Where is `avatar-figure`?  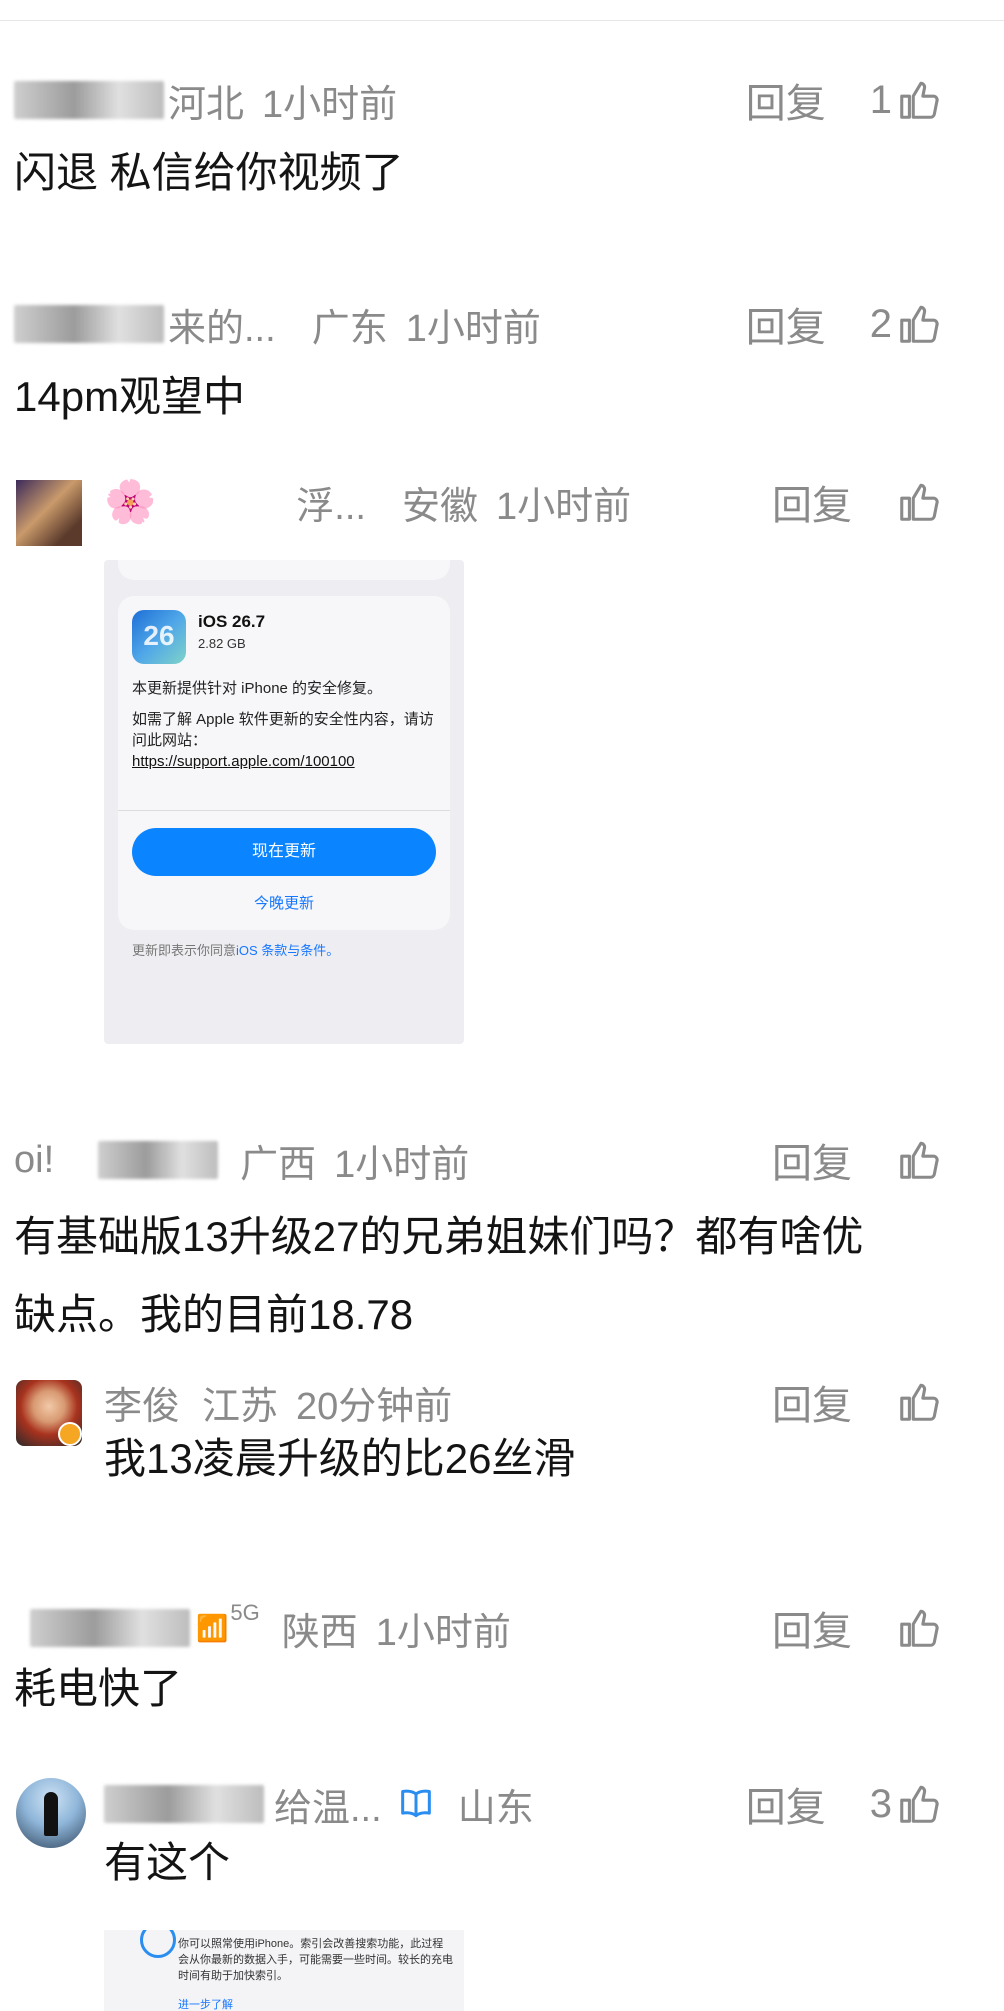 avatar-figure is located at coordinates (51, 1814).